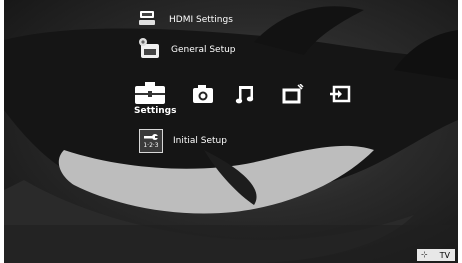 This screenshot has width=462, height=263. I want to click on category-photo, so click(203, 94).